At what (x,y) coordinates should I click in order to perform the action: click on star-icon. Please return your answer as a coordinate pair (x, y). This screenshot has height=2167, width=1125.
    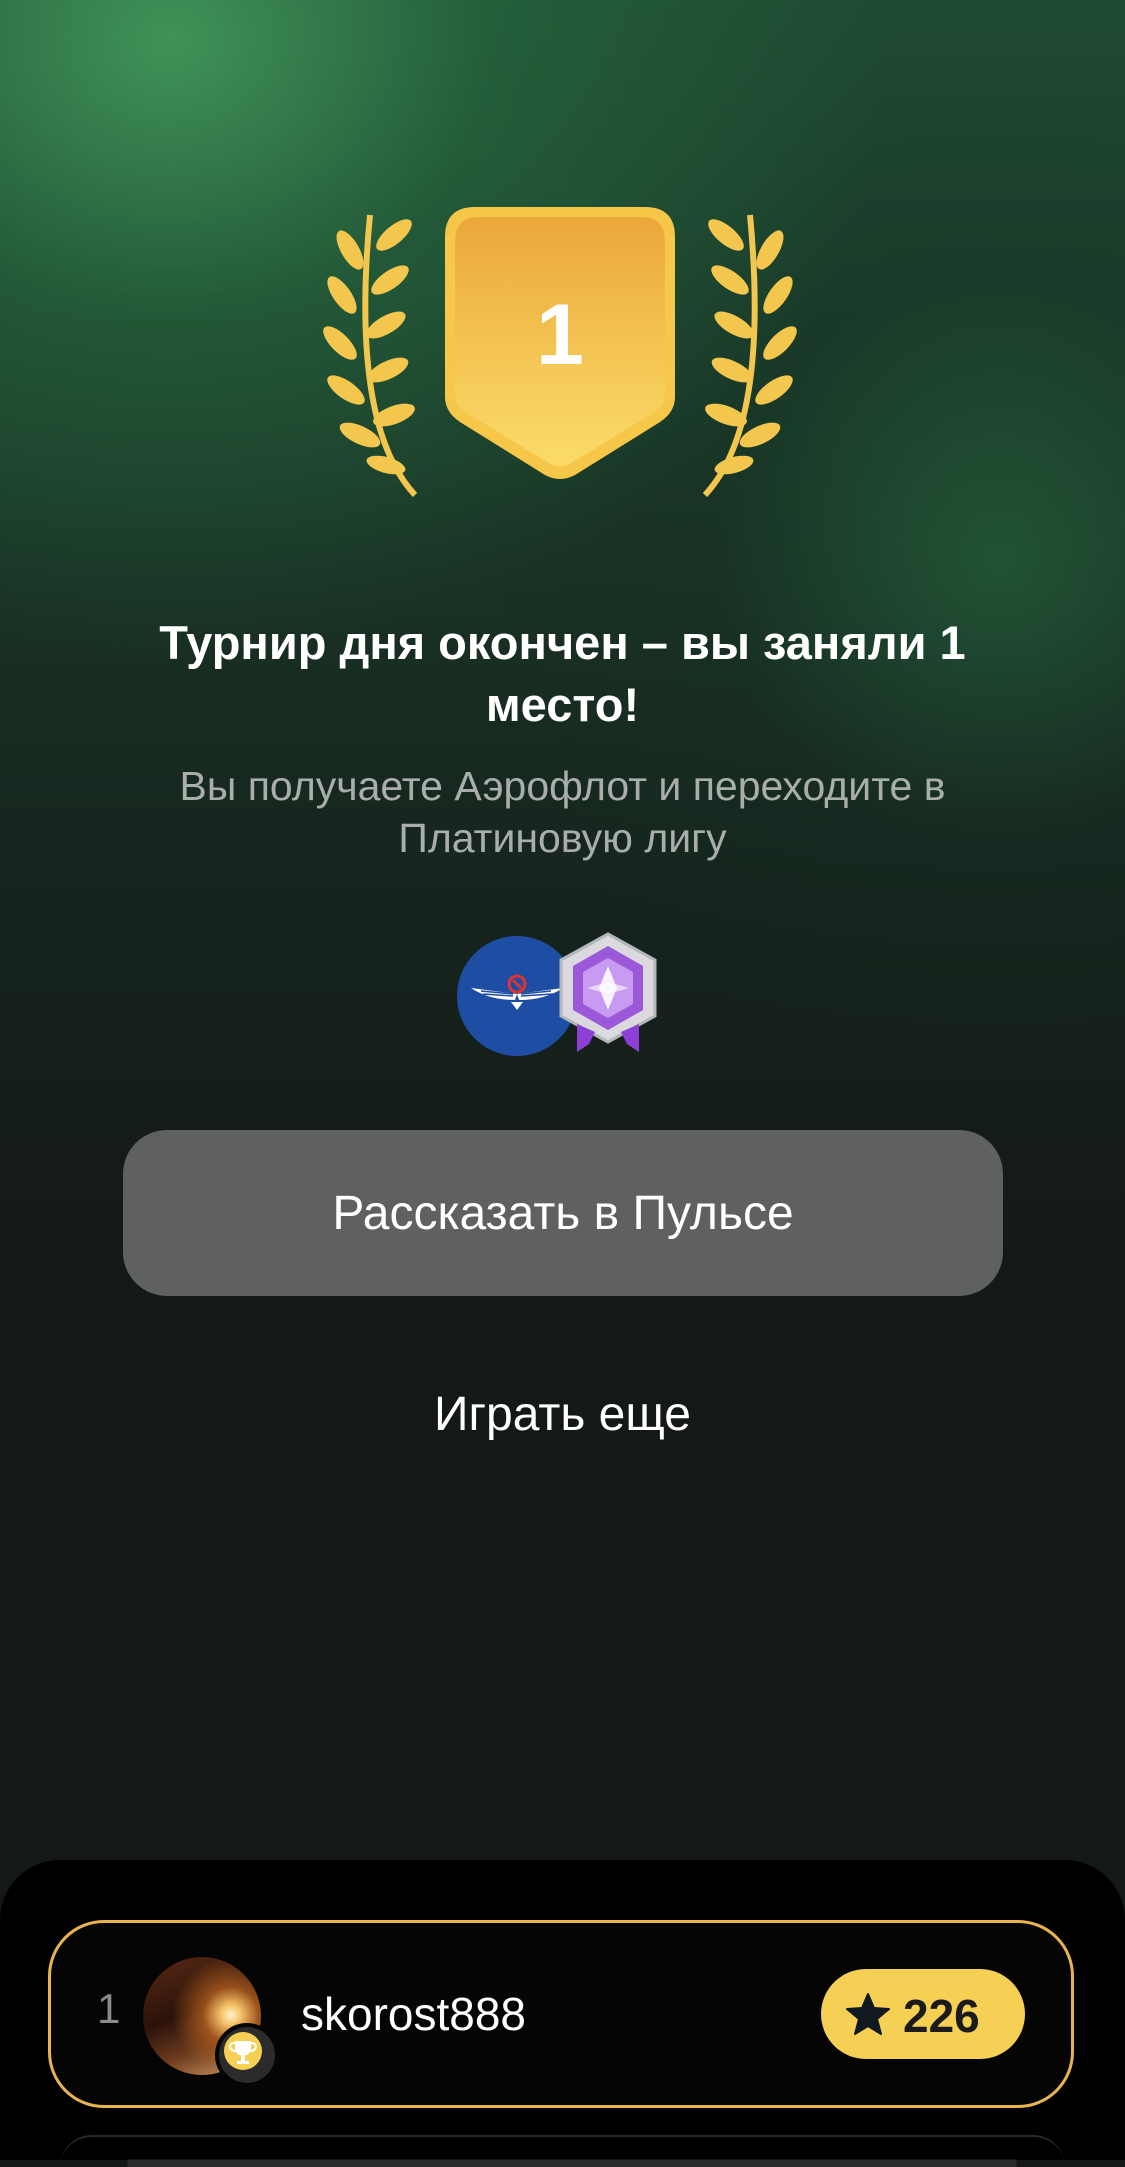
    Looking at the image, I should click on (868, 2014).